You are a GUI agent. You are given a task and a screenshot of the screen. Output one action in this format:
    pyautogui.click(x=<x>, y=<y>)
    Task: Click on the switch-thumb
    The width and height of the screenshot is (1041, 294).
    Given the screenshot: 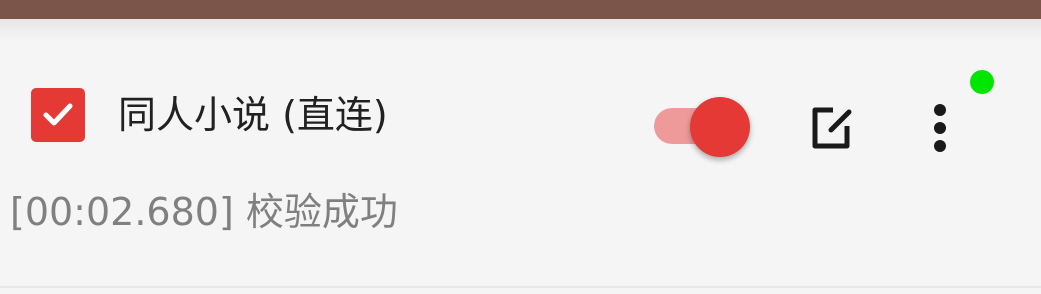 What is the action you would take?
    pyautogui.click(x=720, y=127)
    